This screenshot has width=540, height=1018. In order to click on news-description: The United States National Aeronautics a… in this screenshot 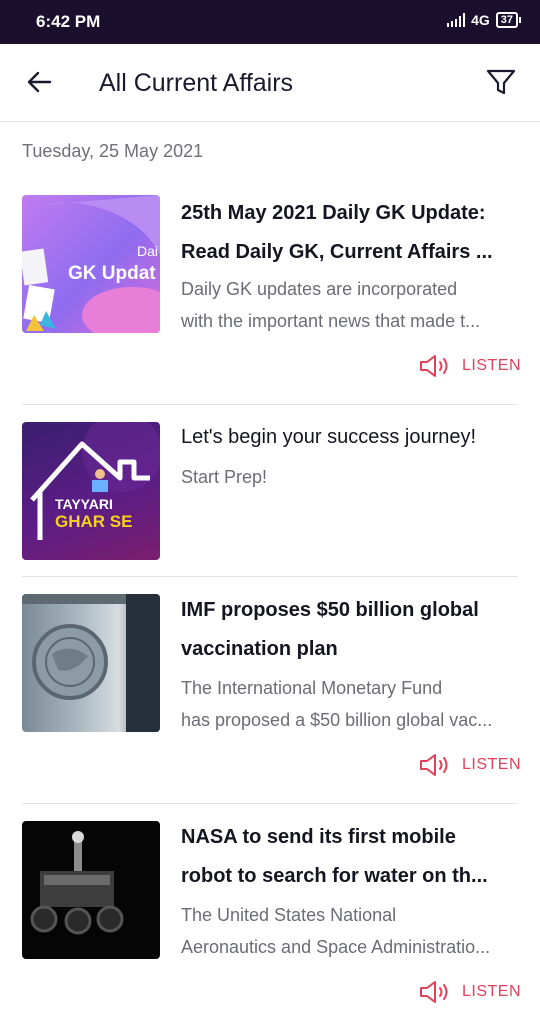, I will do `click(350, 931)`.